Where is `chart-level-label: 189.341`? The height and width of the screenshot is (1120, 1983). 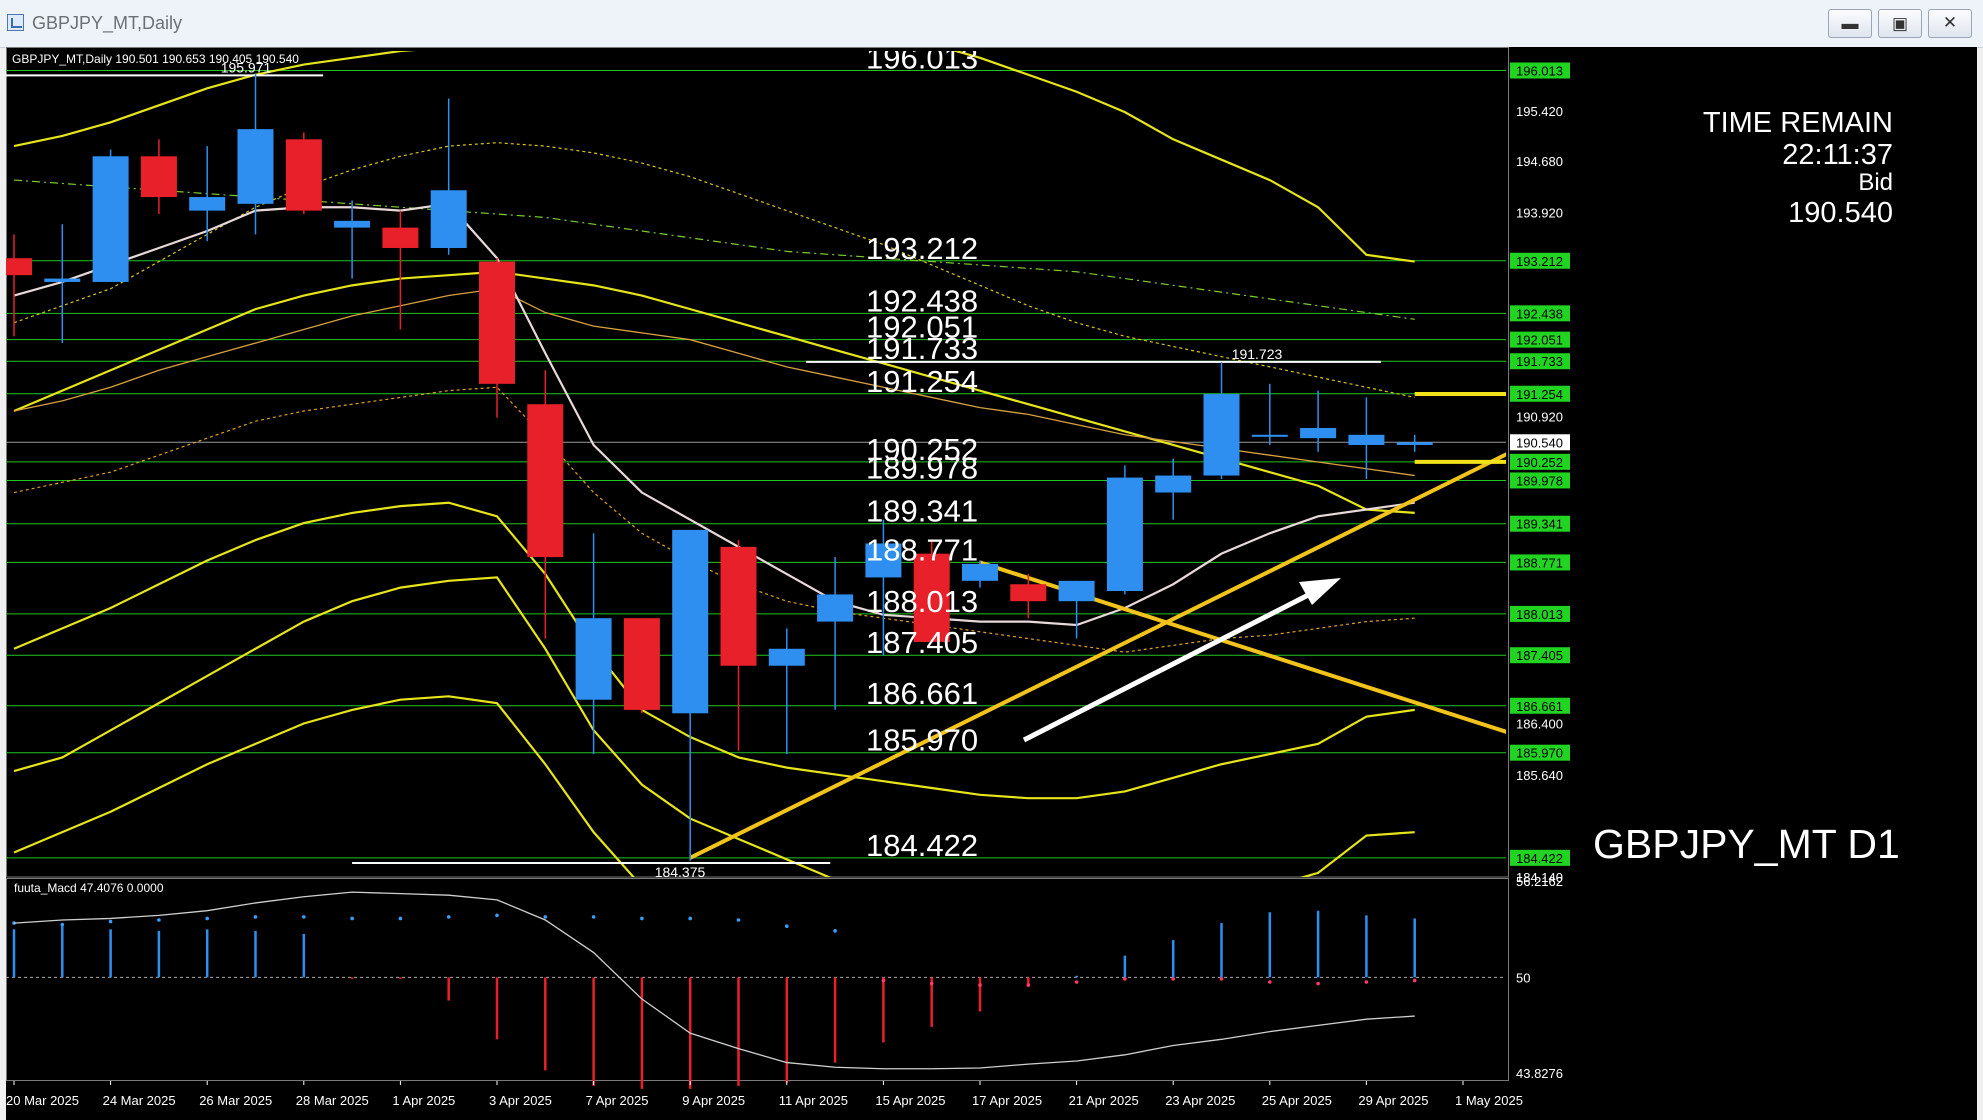 chart-level-label: 189.341 is located at coordinates (922, 511).